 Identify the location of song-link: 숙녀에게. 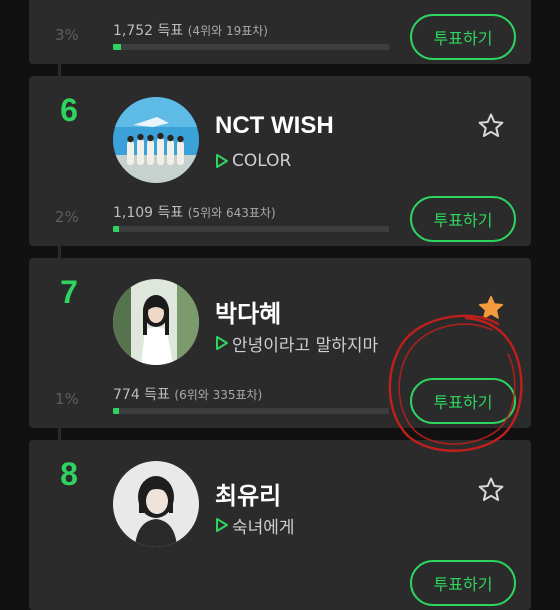
(255, 526).